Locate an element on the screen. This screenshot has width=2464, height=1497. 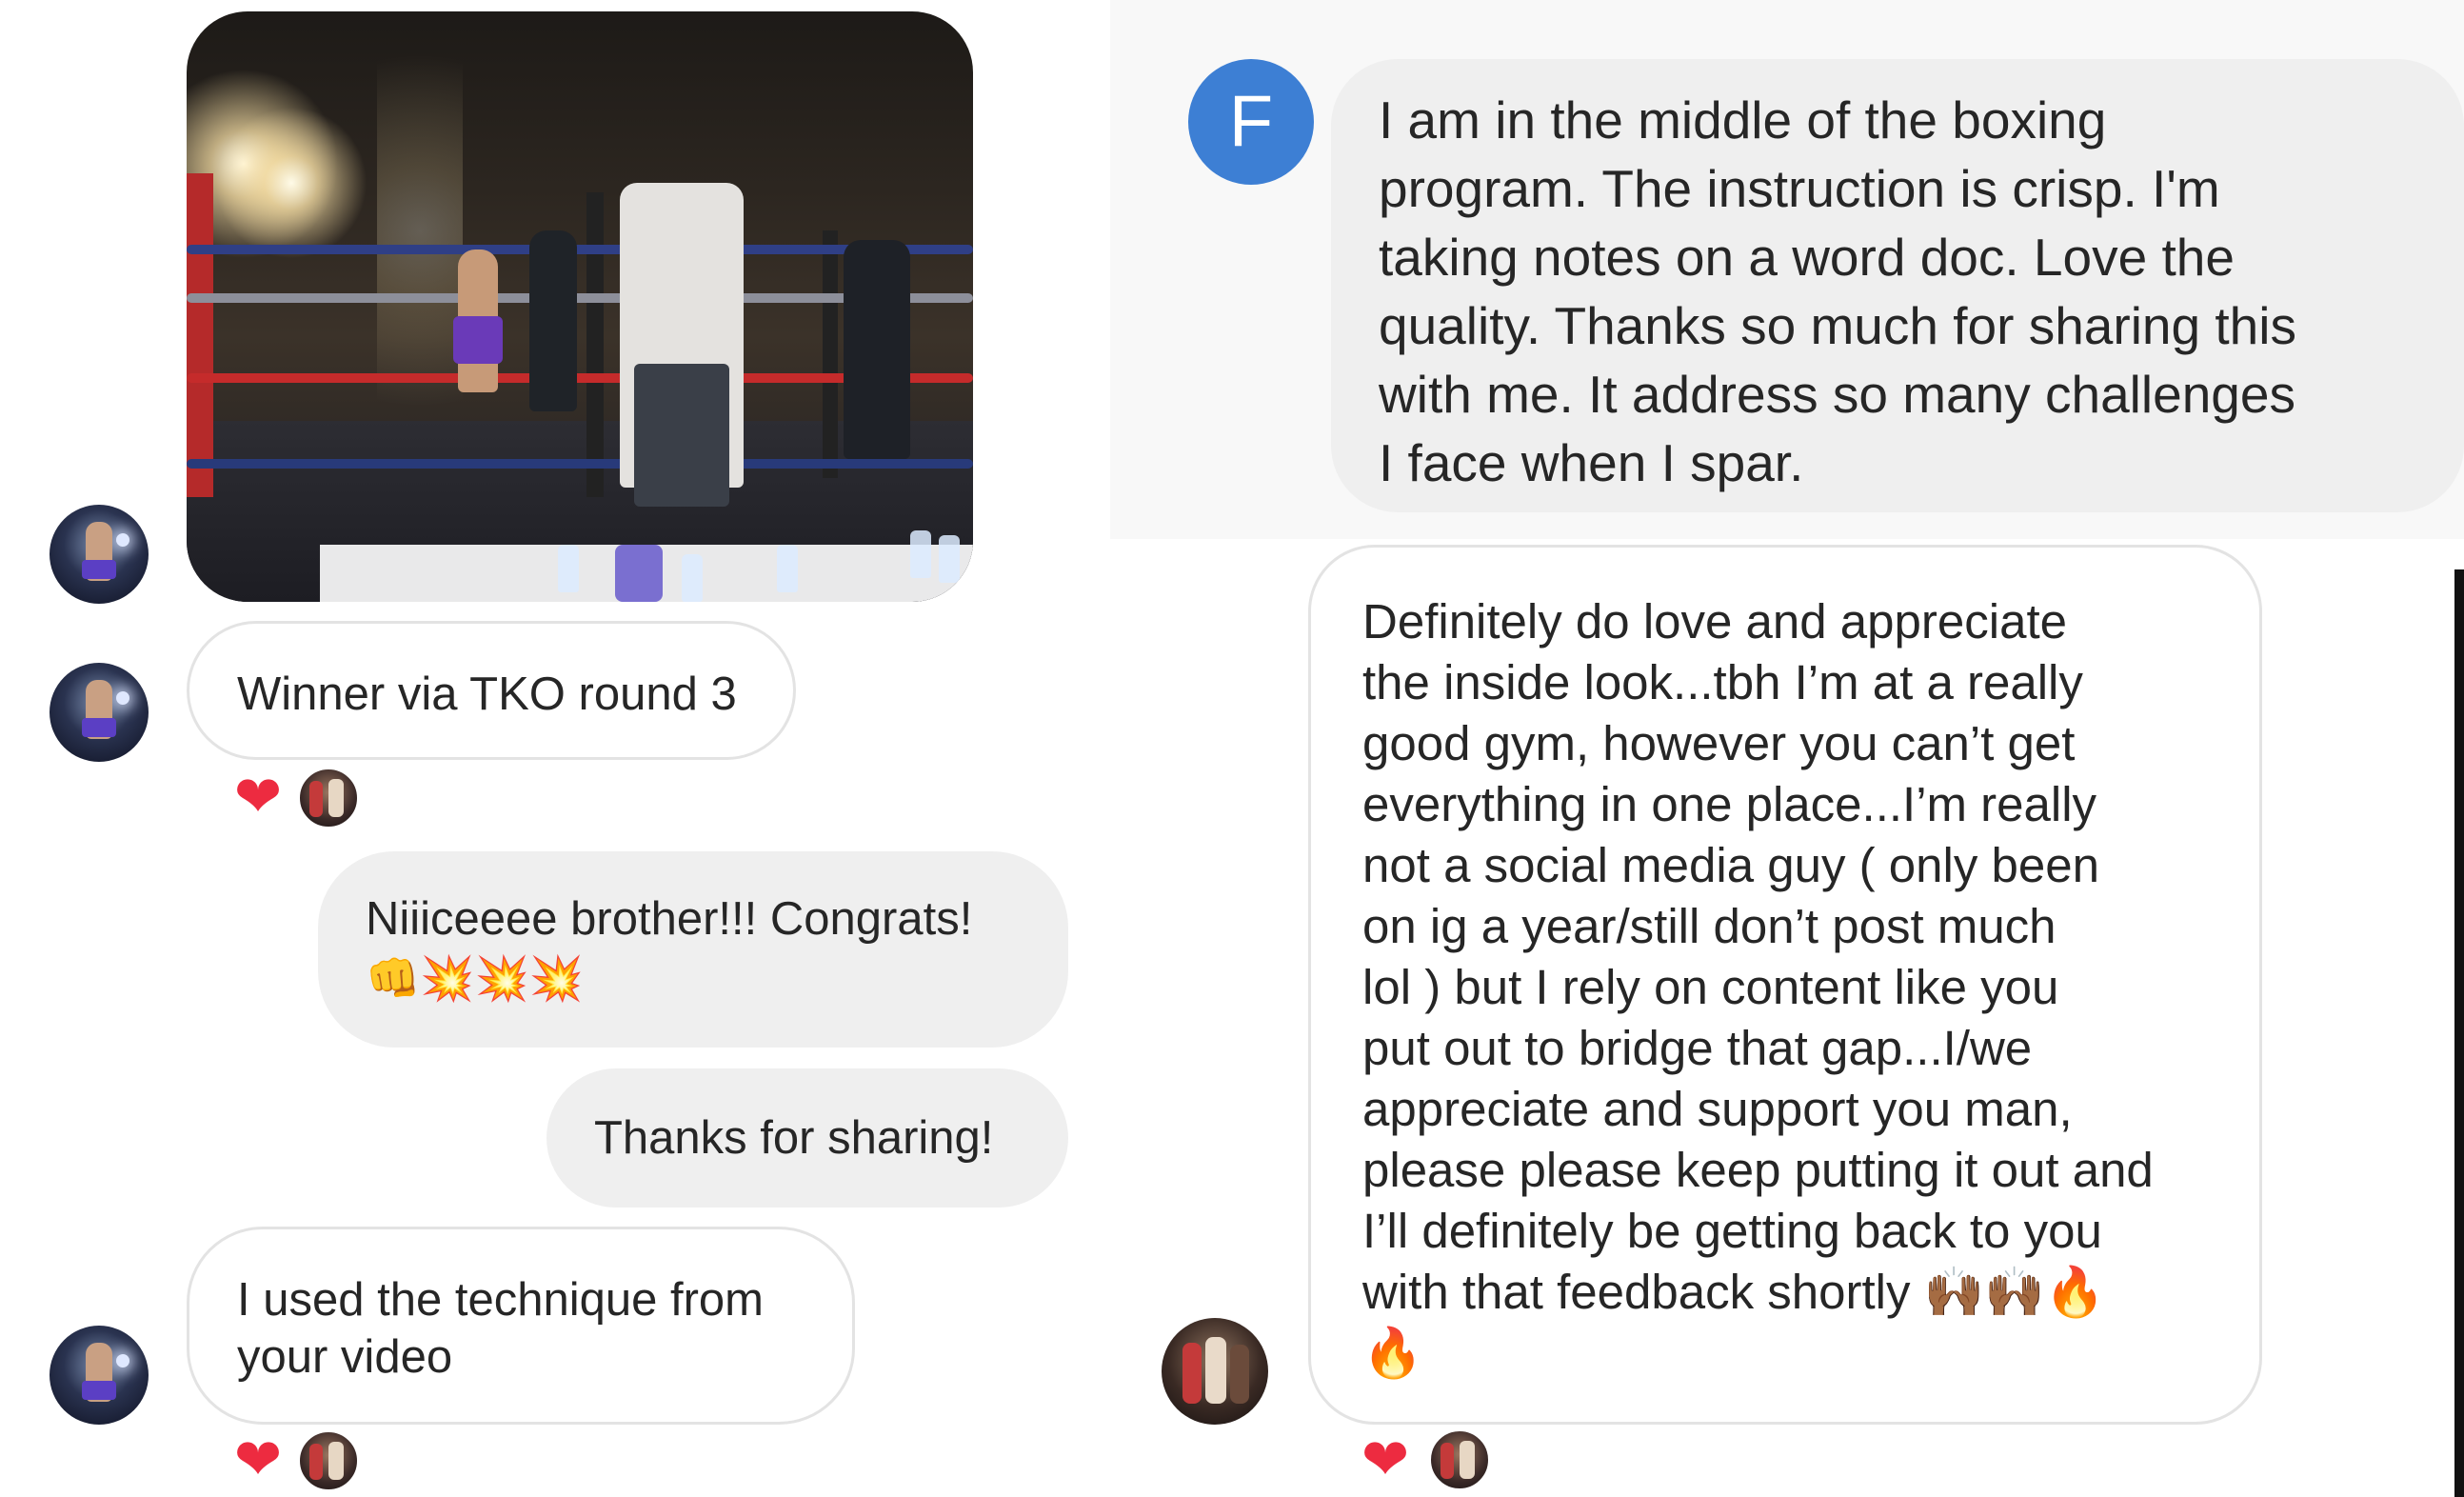
message-bubble-outgoing: Thanks for sharing! is located at coordinates (807, 1138).